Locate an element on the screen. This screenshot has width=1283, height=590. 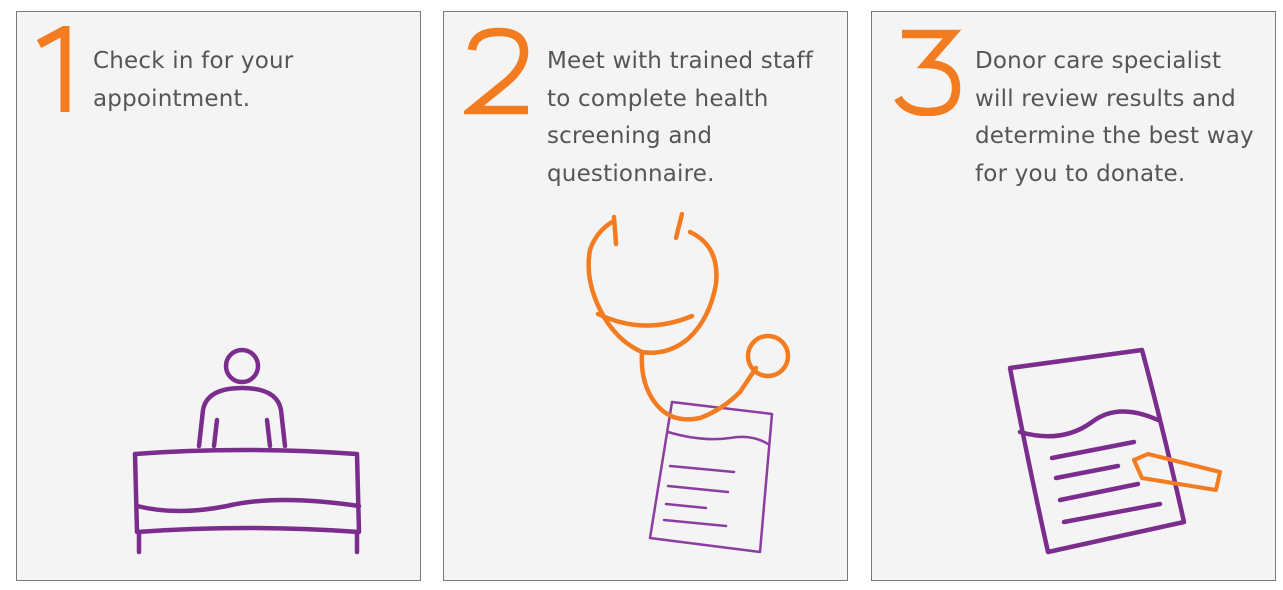
reception-desk-icon is located at coordinates (247, 451).